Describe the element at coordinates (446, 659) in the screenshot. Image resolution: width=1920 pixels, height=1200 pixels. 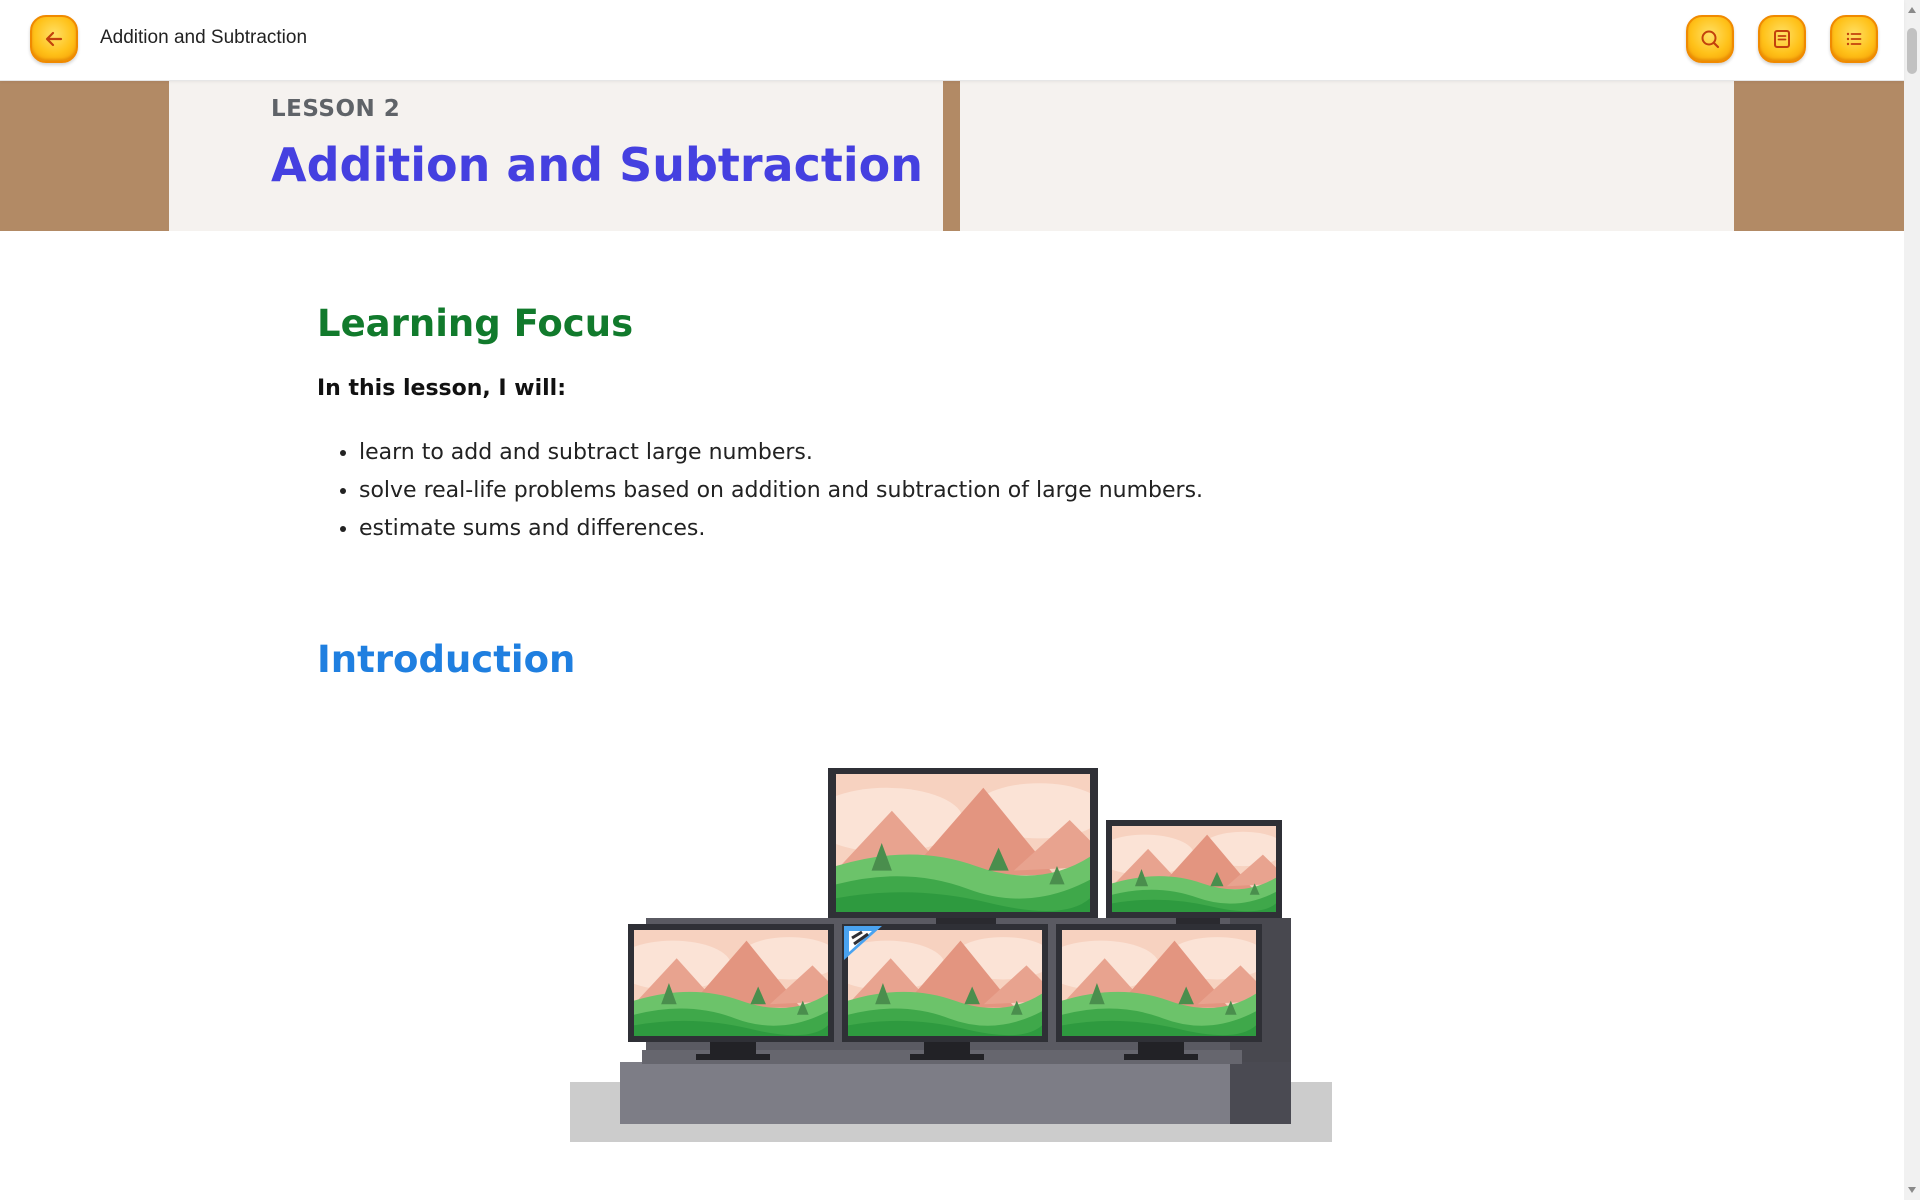
I see `introduction-heading: Introduction` at that location.